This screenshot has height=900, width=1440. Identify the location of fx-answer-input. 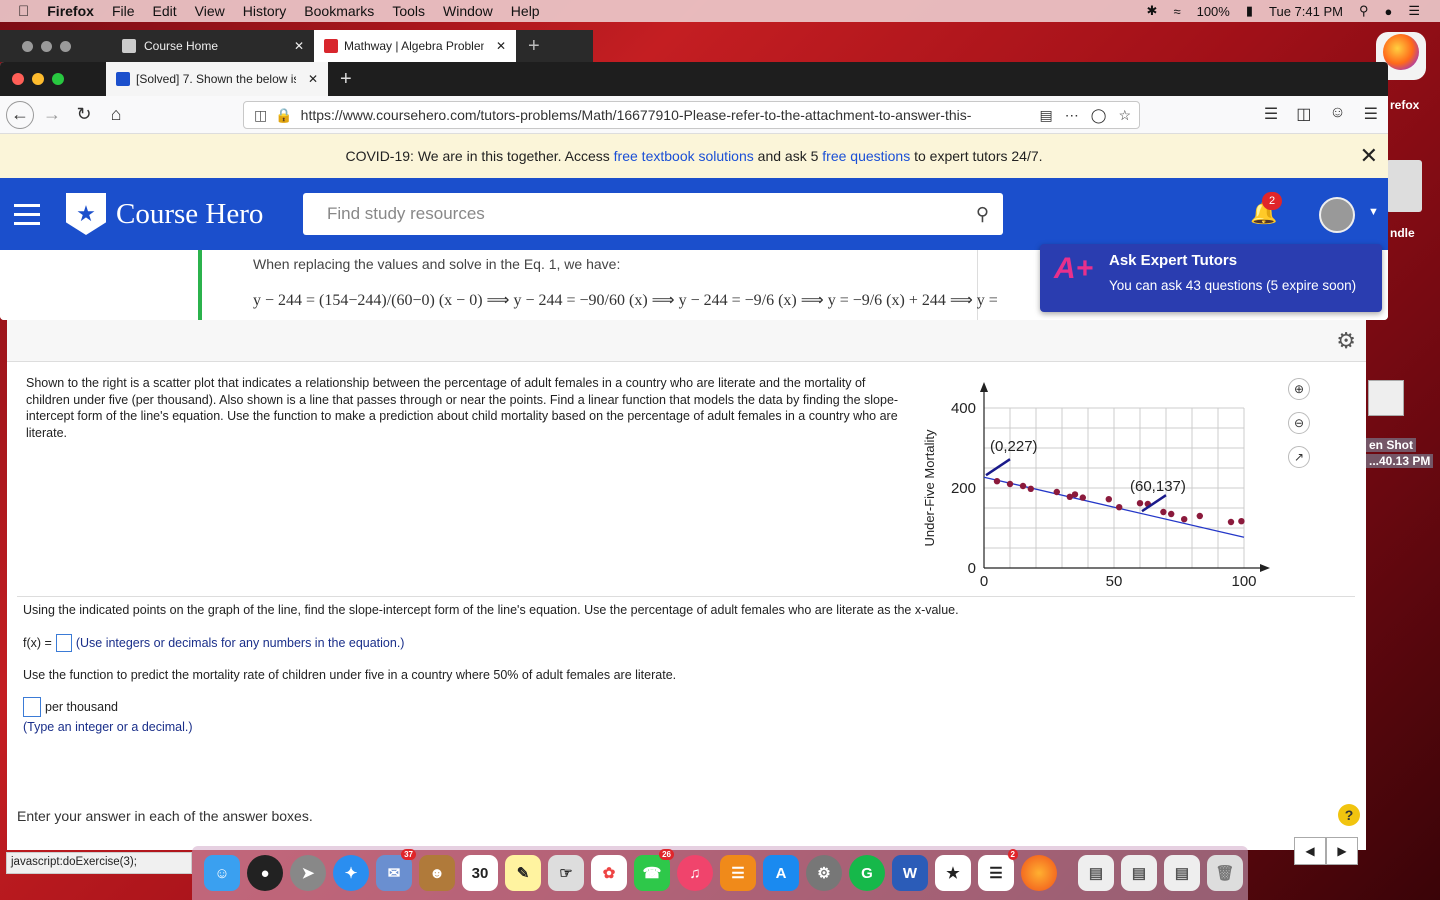
(63, 643).